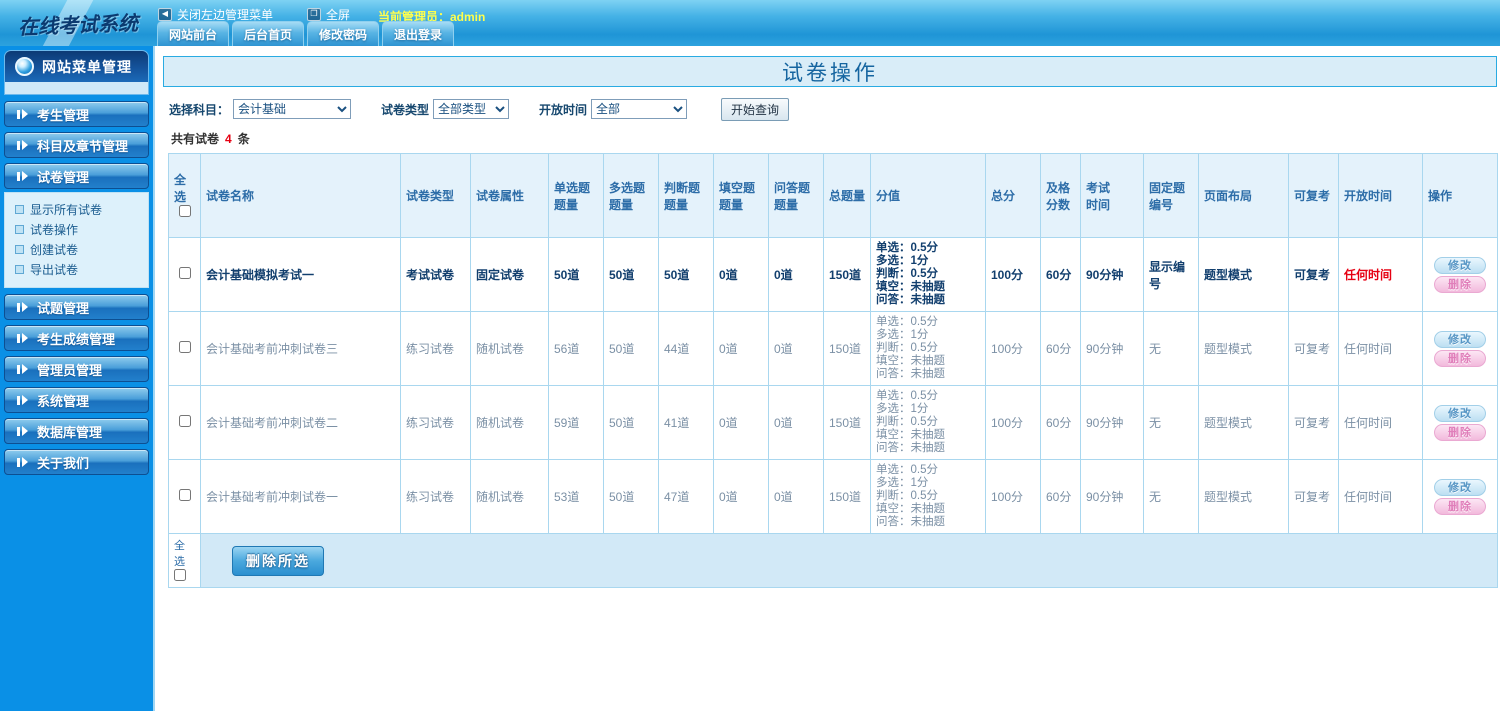 Image resolution: width=1500 pixels, height=711 pixels. I want to click on sidebar-item-paper-management: 试卷管理, so click(76, 176).